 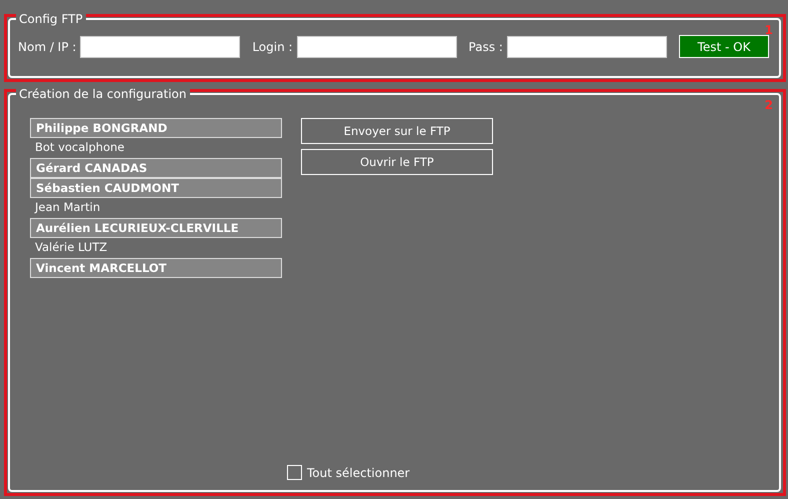 What do you see at coordinates (156, 208) in the screenshot?
I see `list-item: Jean Martin` at bounding box center [156, 208].